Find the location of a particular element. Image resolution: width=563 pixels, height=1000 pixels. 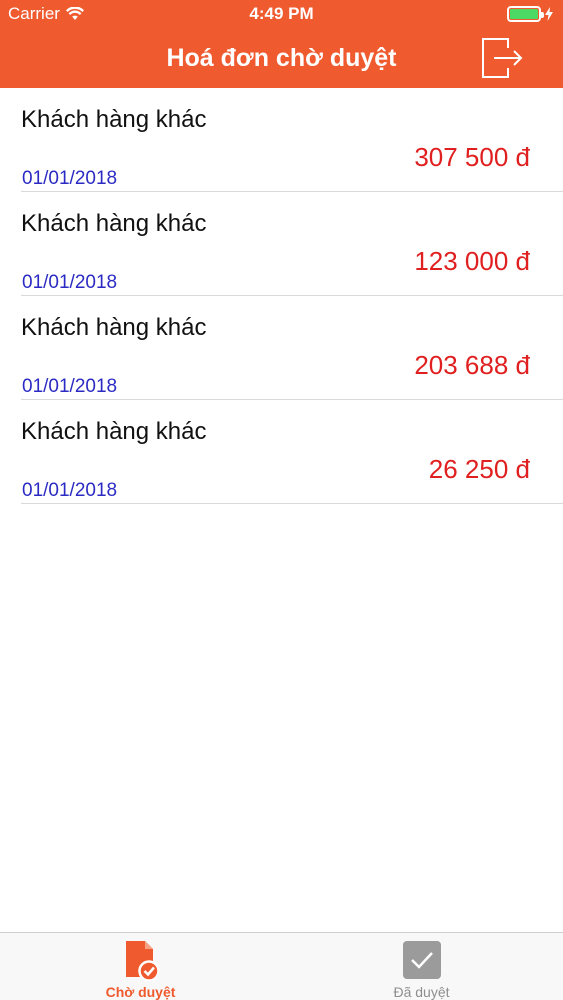

tab-approved: Đã duyệt is located at coordinates (421, 966).